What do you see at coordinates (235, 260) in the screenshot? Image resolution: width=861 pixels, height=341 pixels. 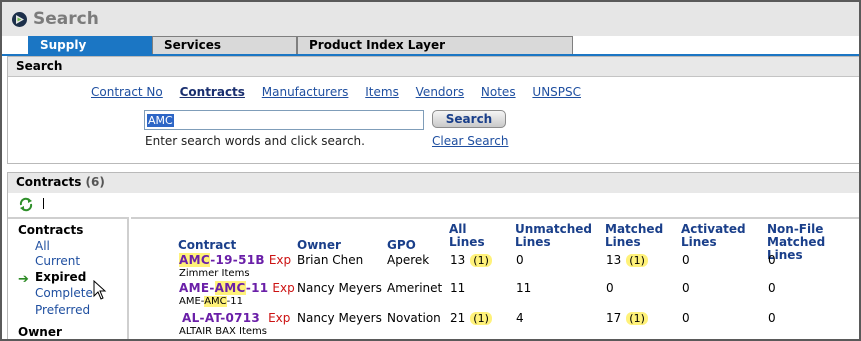 I see `table-row-1-contract: AMC-19-51B Exp` at bounding box center [235, 260].